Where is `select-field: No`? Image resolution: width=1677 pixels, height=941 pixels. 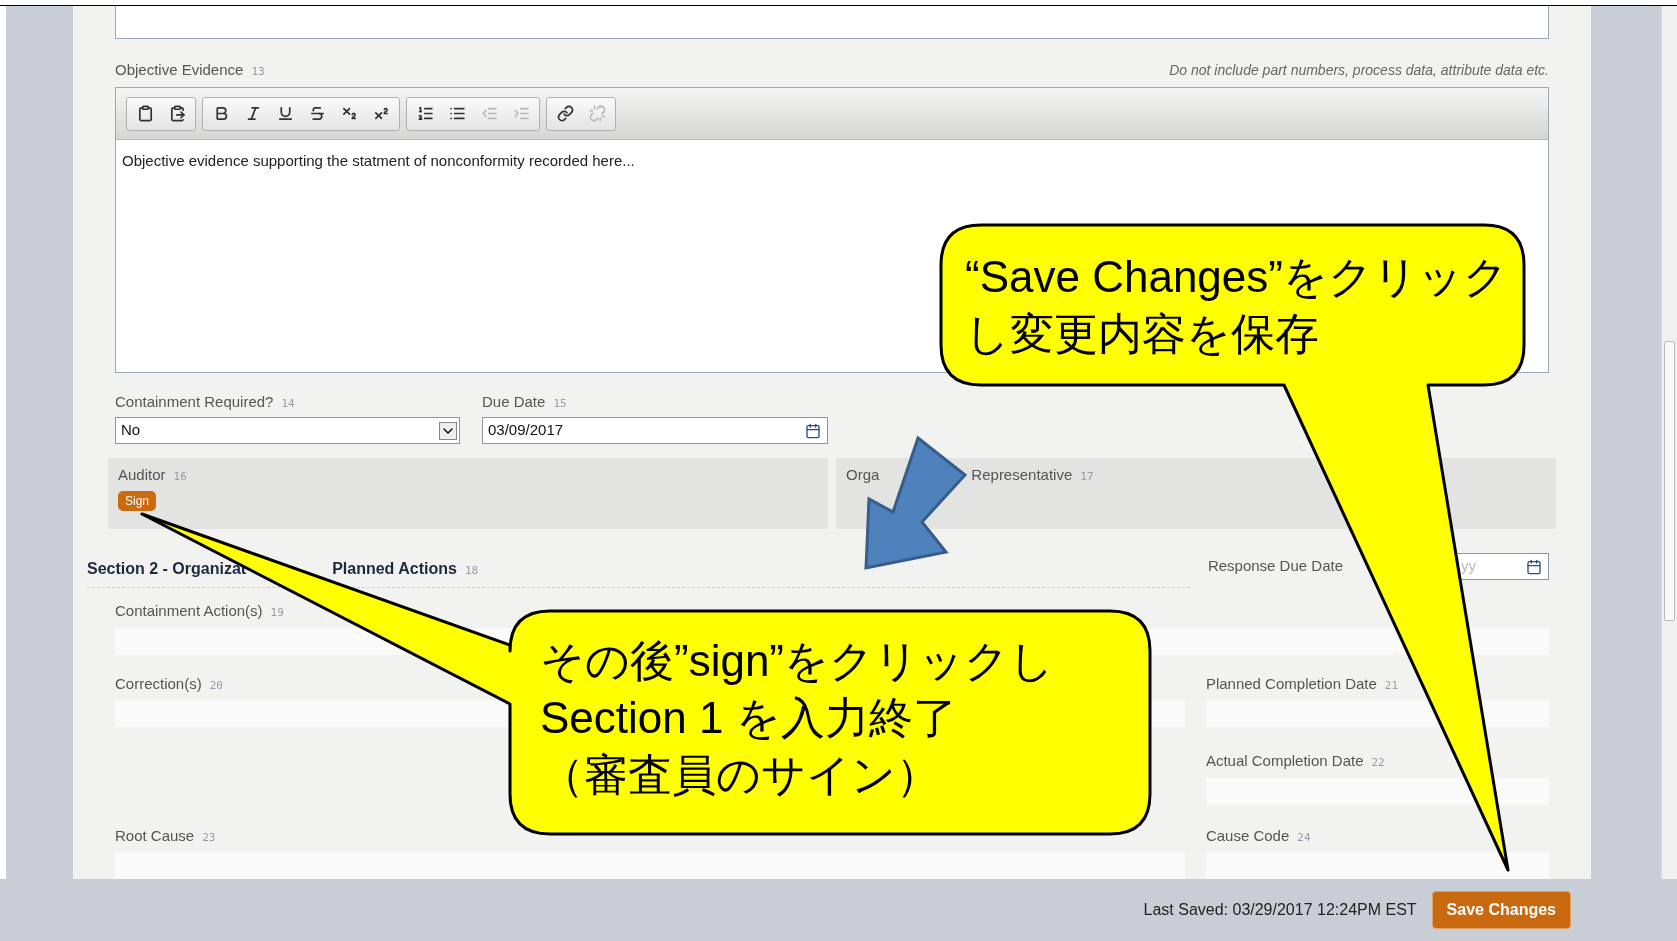 select-field: No is located at coordinates (287, 430).